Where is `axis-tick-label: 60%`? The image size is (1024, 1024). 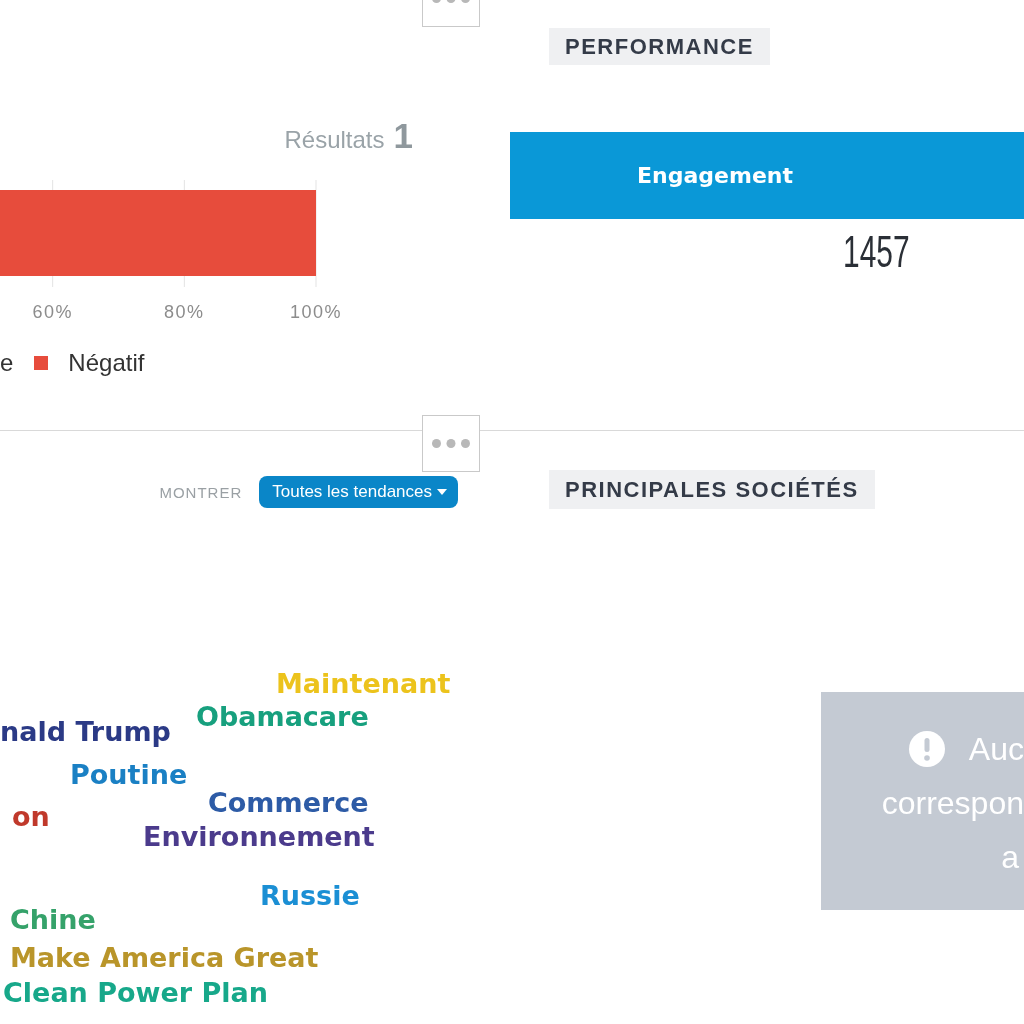 axis-tick-label: 60% is located at coordinates (52, 312).